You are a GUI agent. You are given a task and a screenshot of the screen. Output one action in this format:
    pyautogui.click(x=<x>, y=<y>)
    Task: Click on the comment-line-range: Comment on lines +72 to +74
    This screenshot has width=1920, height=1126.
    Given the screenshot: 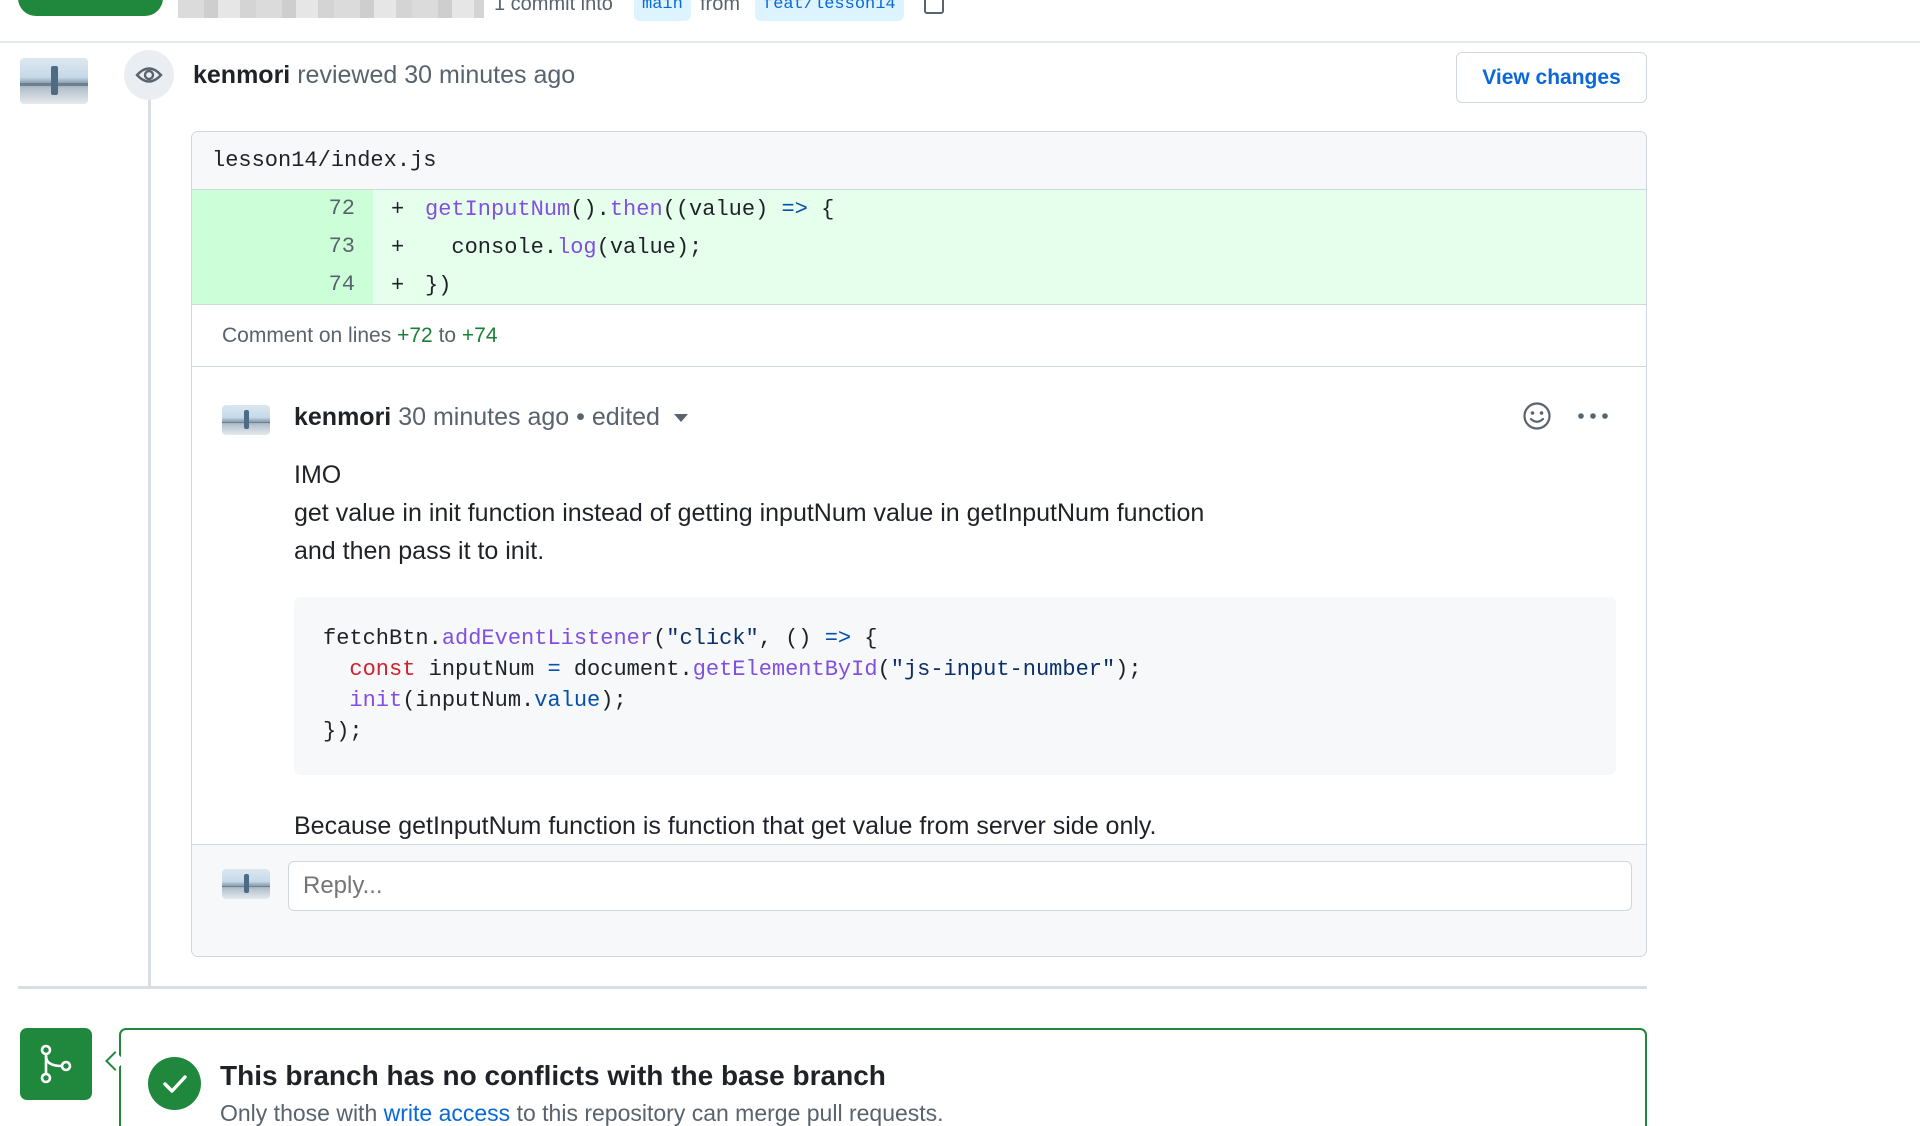 What is the action you would take?
    pyautogui.click(x=919, y=336)
    